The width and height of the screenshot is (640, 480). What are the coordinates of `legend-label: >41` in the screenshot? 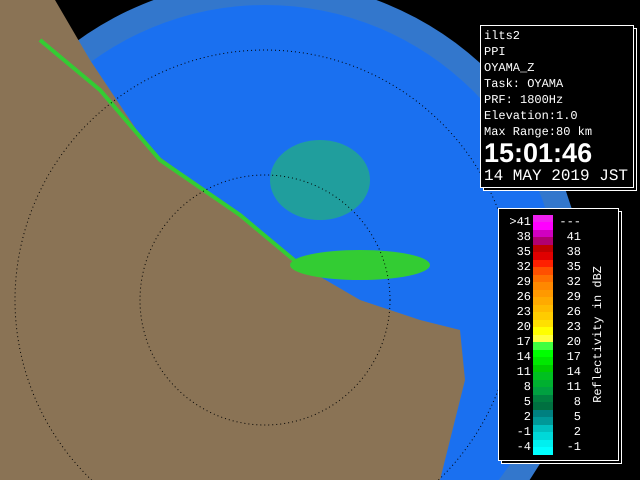 It's located at (520, 222).